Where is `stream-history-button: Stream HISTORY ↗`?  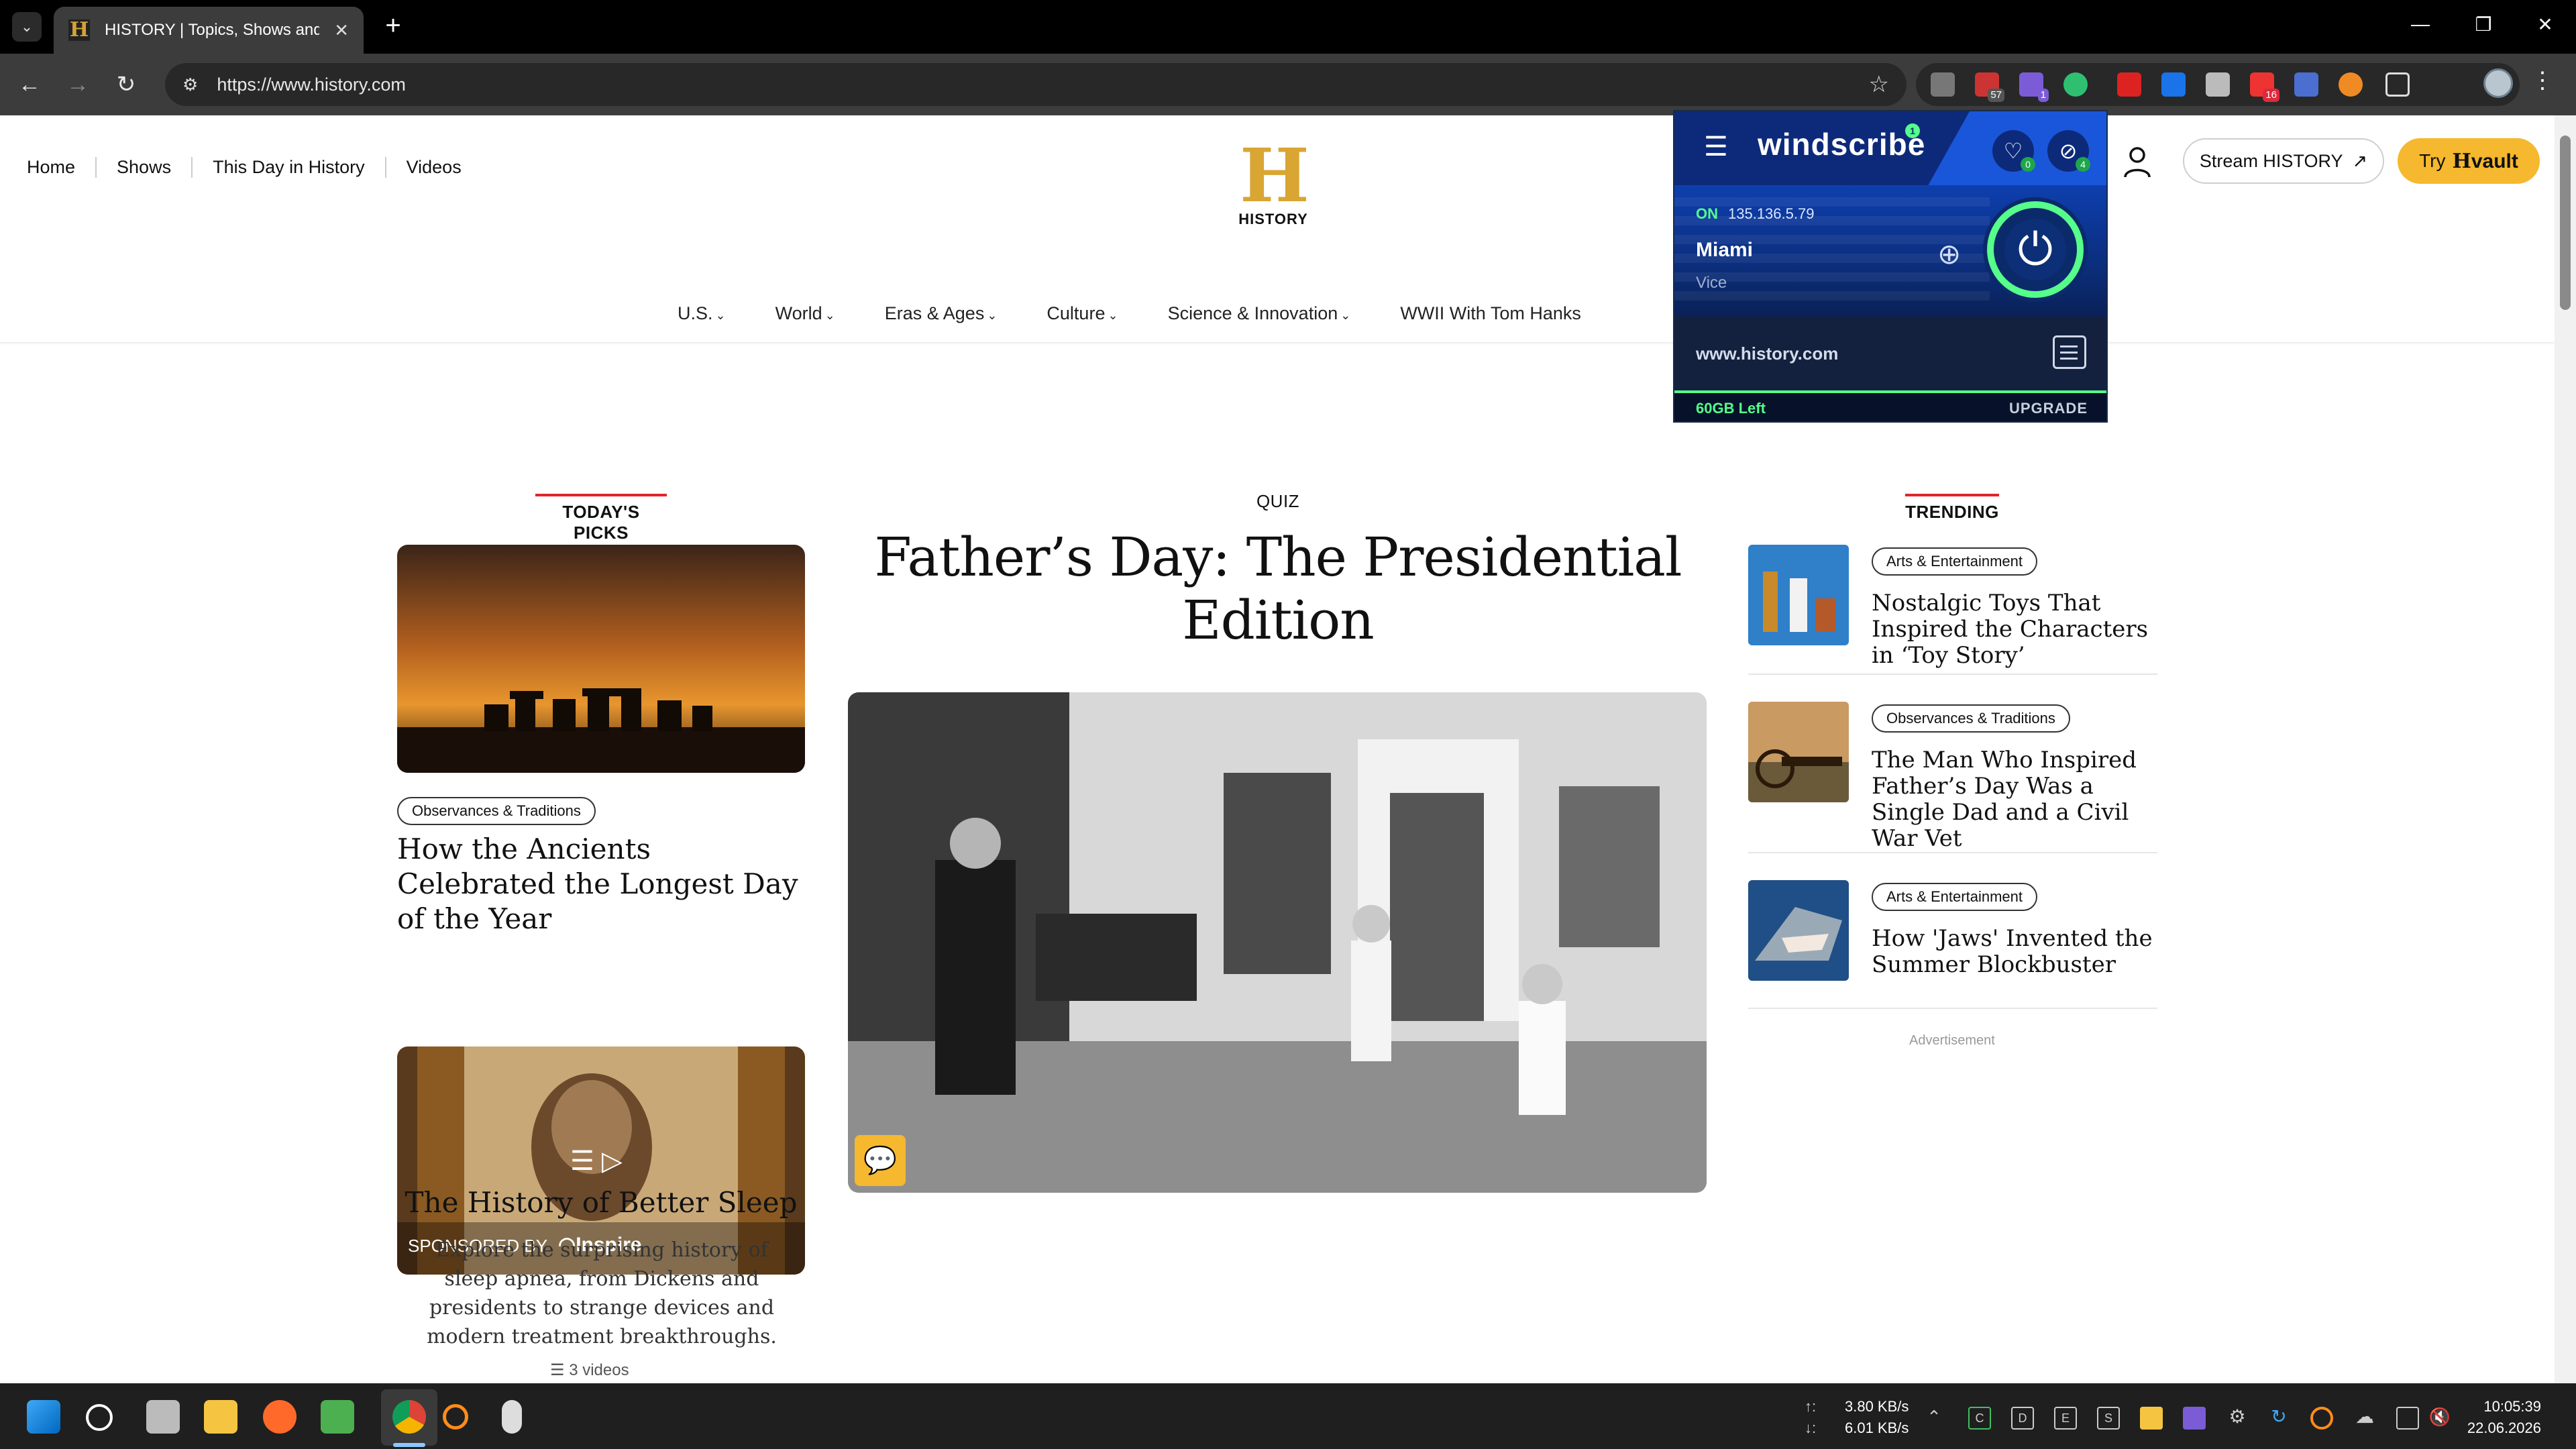 stream-history-button: Stream HISTORY ↗ is located at coordinates (2283, 161).